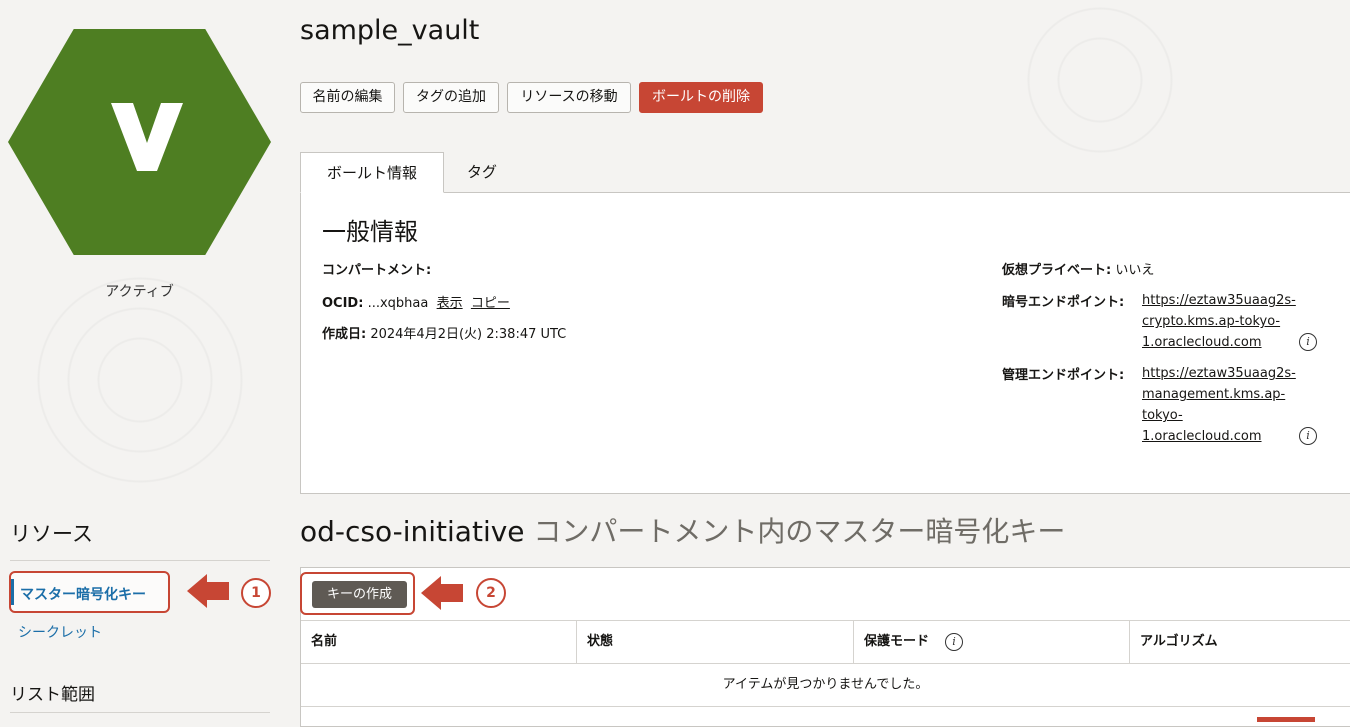 The width and height of the screenshot is (1350, 727). I want to click on edit-name-button: 名前の編集, so click(347, 97).